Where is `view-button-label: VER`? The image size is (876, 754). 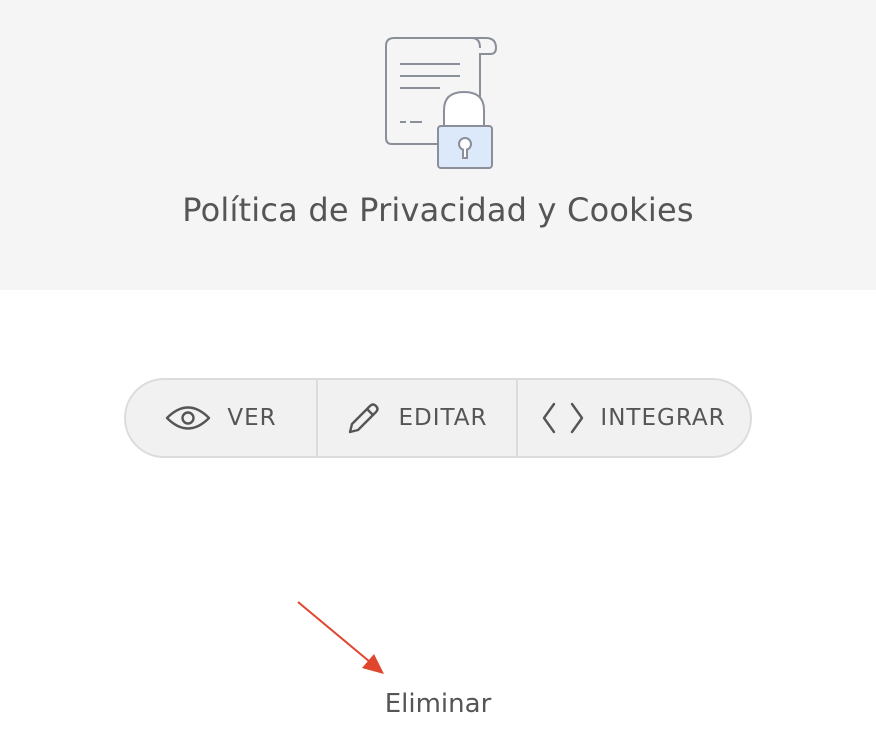 view-button-label: VER is located at coordinates (252, 418).